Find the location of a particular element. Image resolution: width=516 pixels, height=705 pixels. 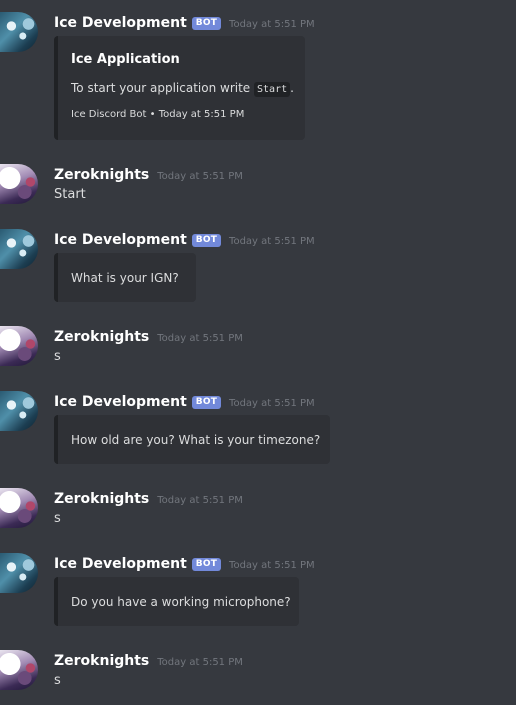

embed-description-suffix: . is located at coordinates (292, 88).